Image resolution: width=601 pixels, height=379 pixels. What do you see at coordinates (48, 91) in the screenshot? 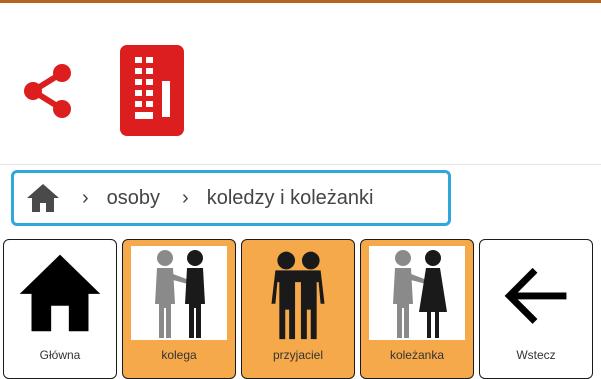
I see `share-icon` at bounding box center [48, 91].